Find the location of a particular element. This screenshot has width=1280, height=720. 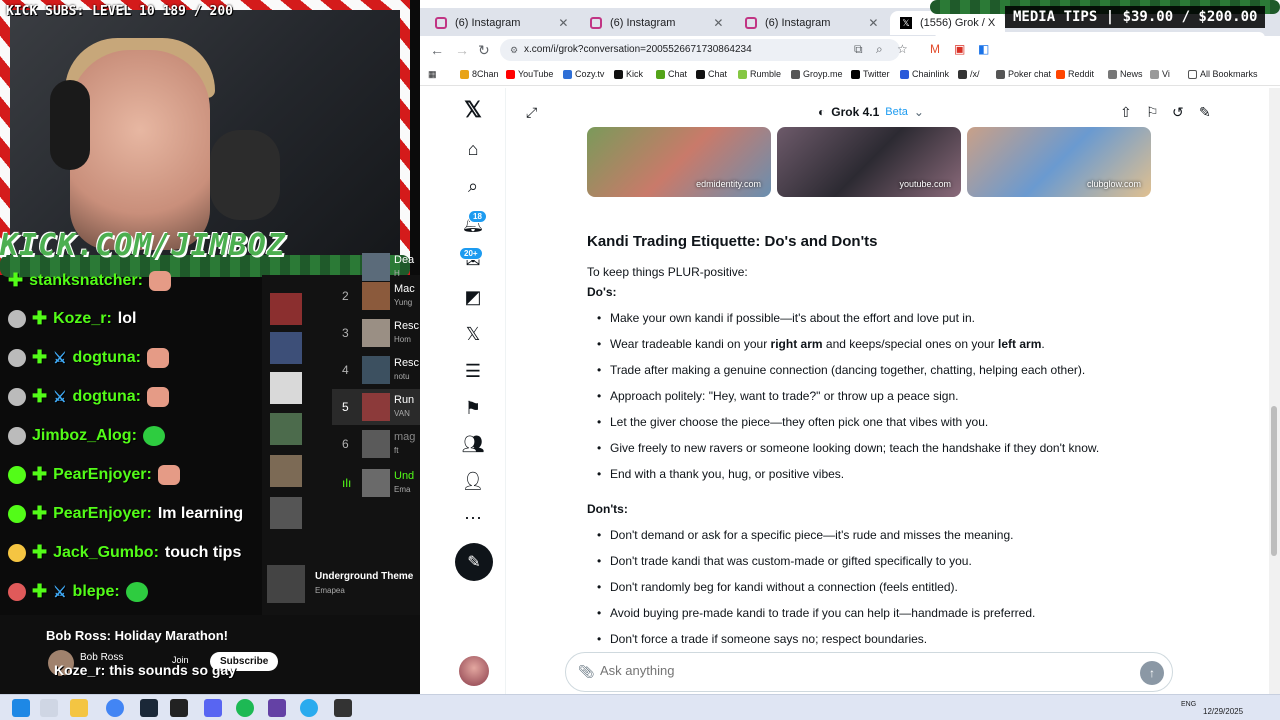

bookmarks-icon: ⚑ is located at coordinates (473, 408).